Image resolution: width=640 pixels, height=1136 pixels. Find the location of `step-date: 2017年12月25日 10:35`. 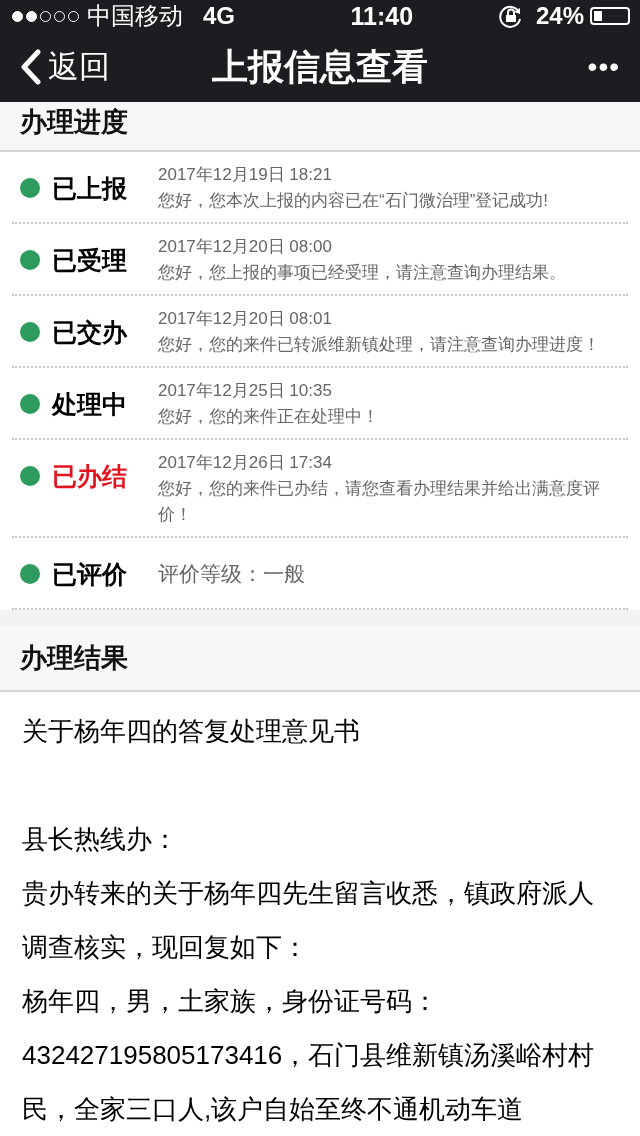

step-date: 2017年12月25日 10:35 is located at coordinates (245, 391).